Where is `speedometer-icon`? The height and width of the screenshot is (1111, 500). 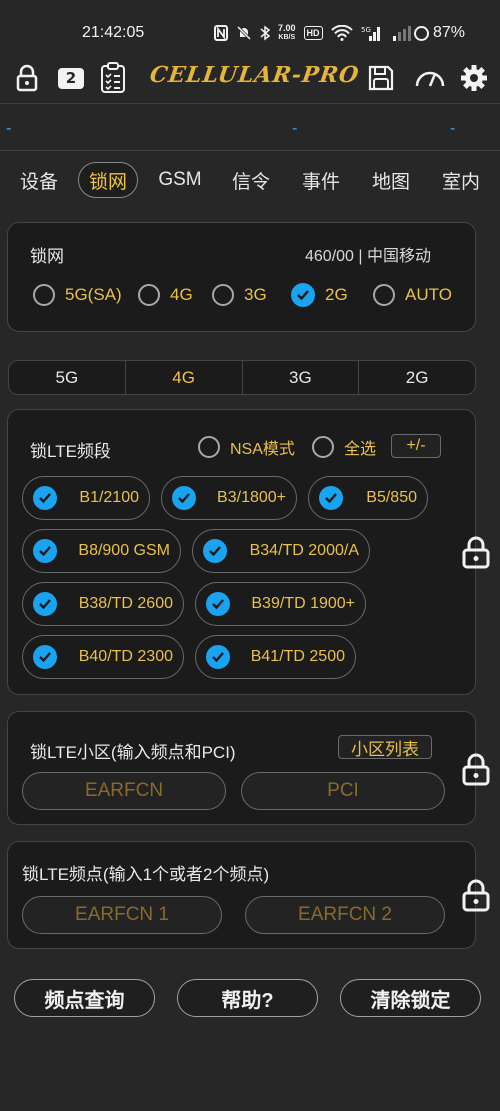 speedometer-icon is located at coordinates (430, 79).